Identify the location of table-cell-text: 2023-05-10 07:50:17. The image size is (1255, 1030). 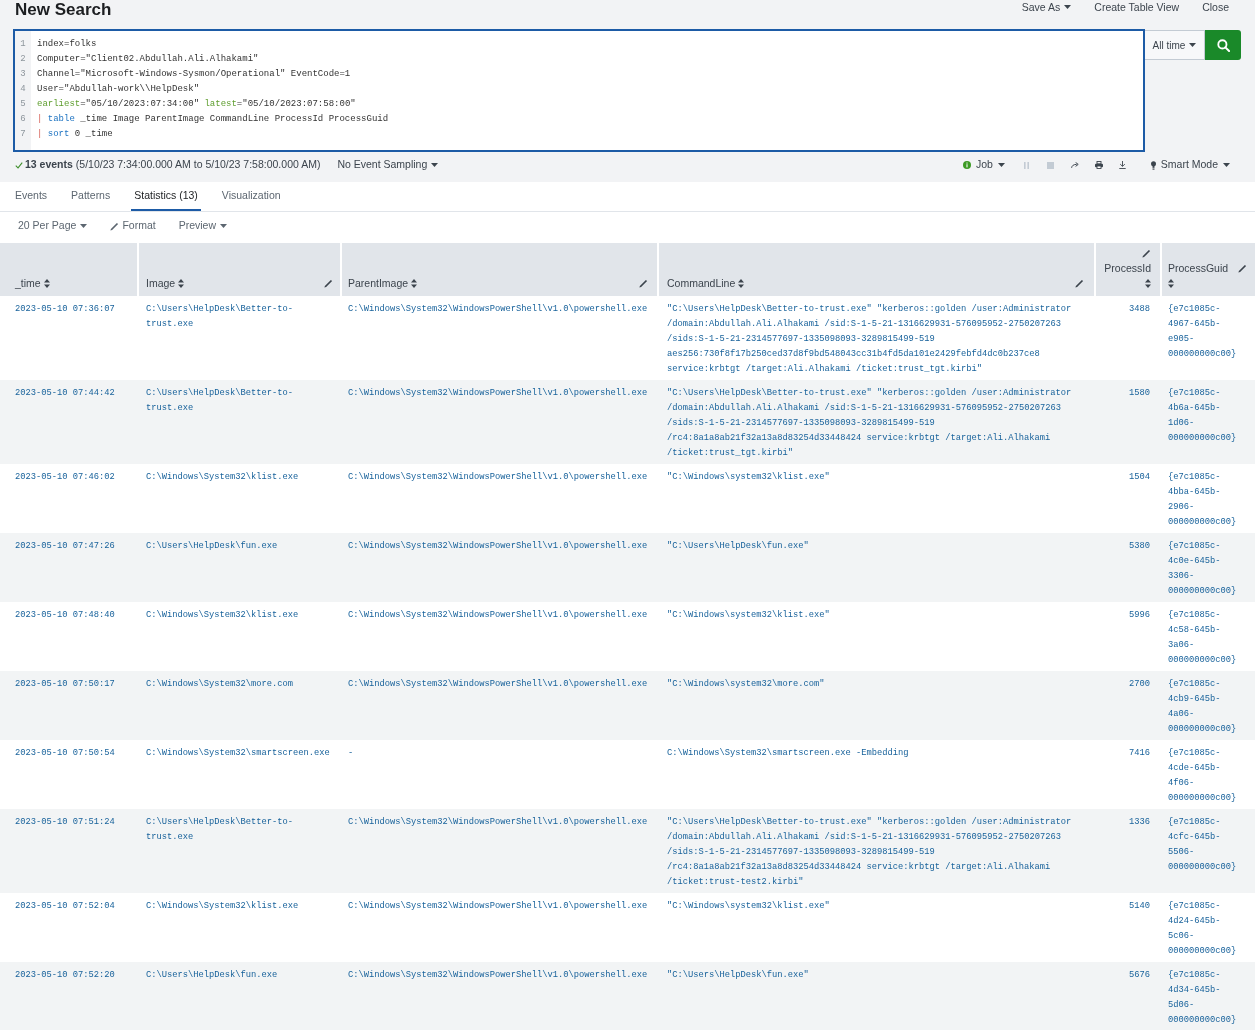
(65, 684).